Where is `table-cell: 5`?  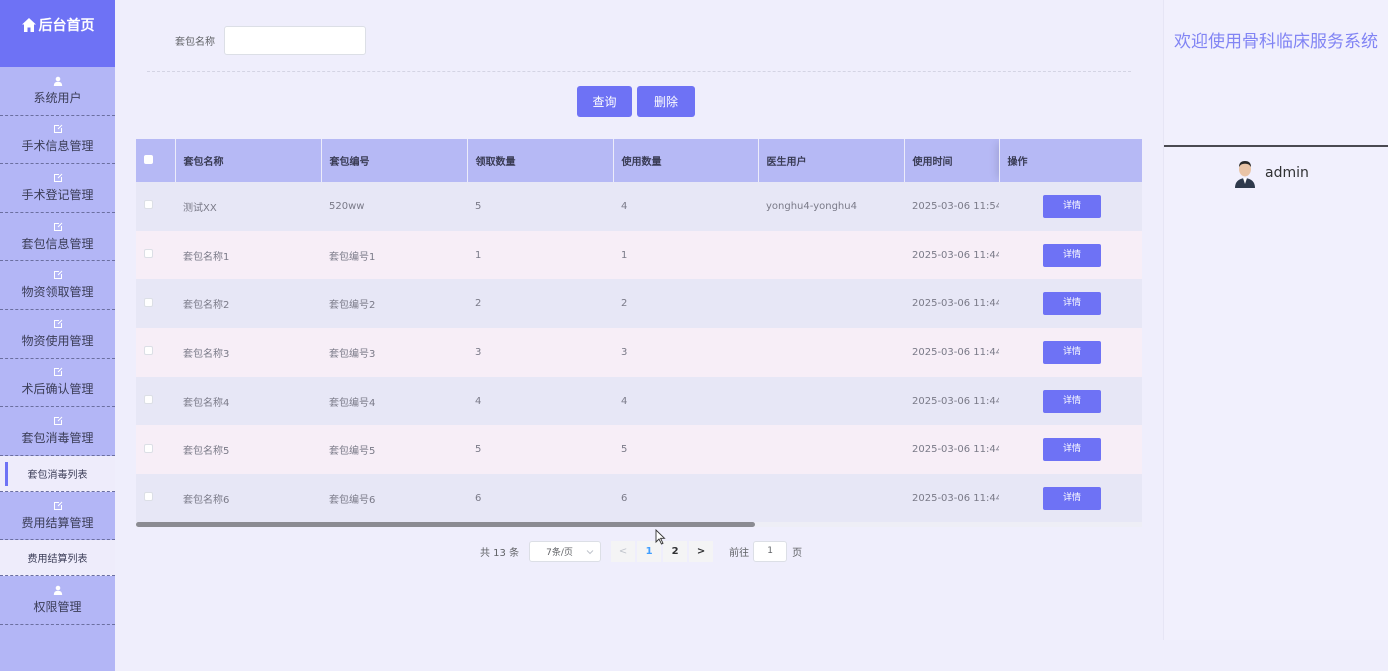
table-cell: 5 is located at coordinates (540, 450).